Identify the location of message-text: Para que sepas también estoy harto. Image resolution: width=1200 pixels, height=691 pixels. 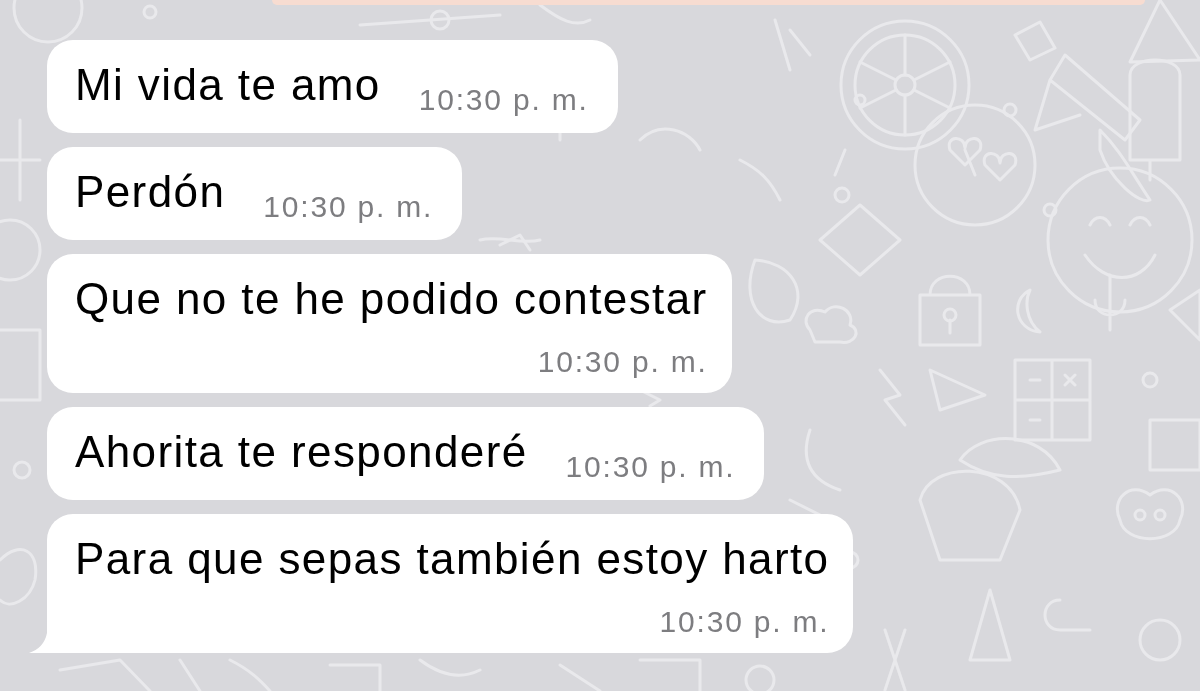
(452, 559).